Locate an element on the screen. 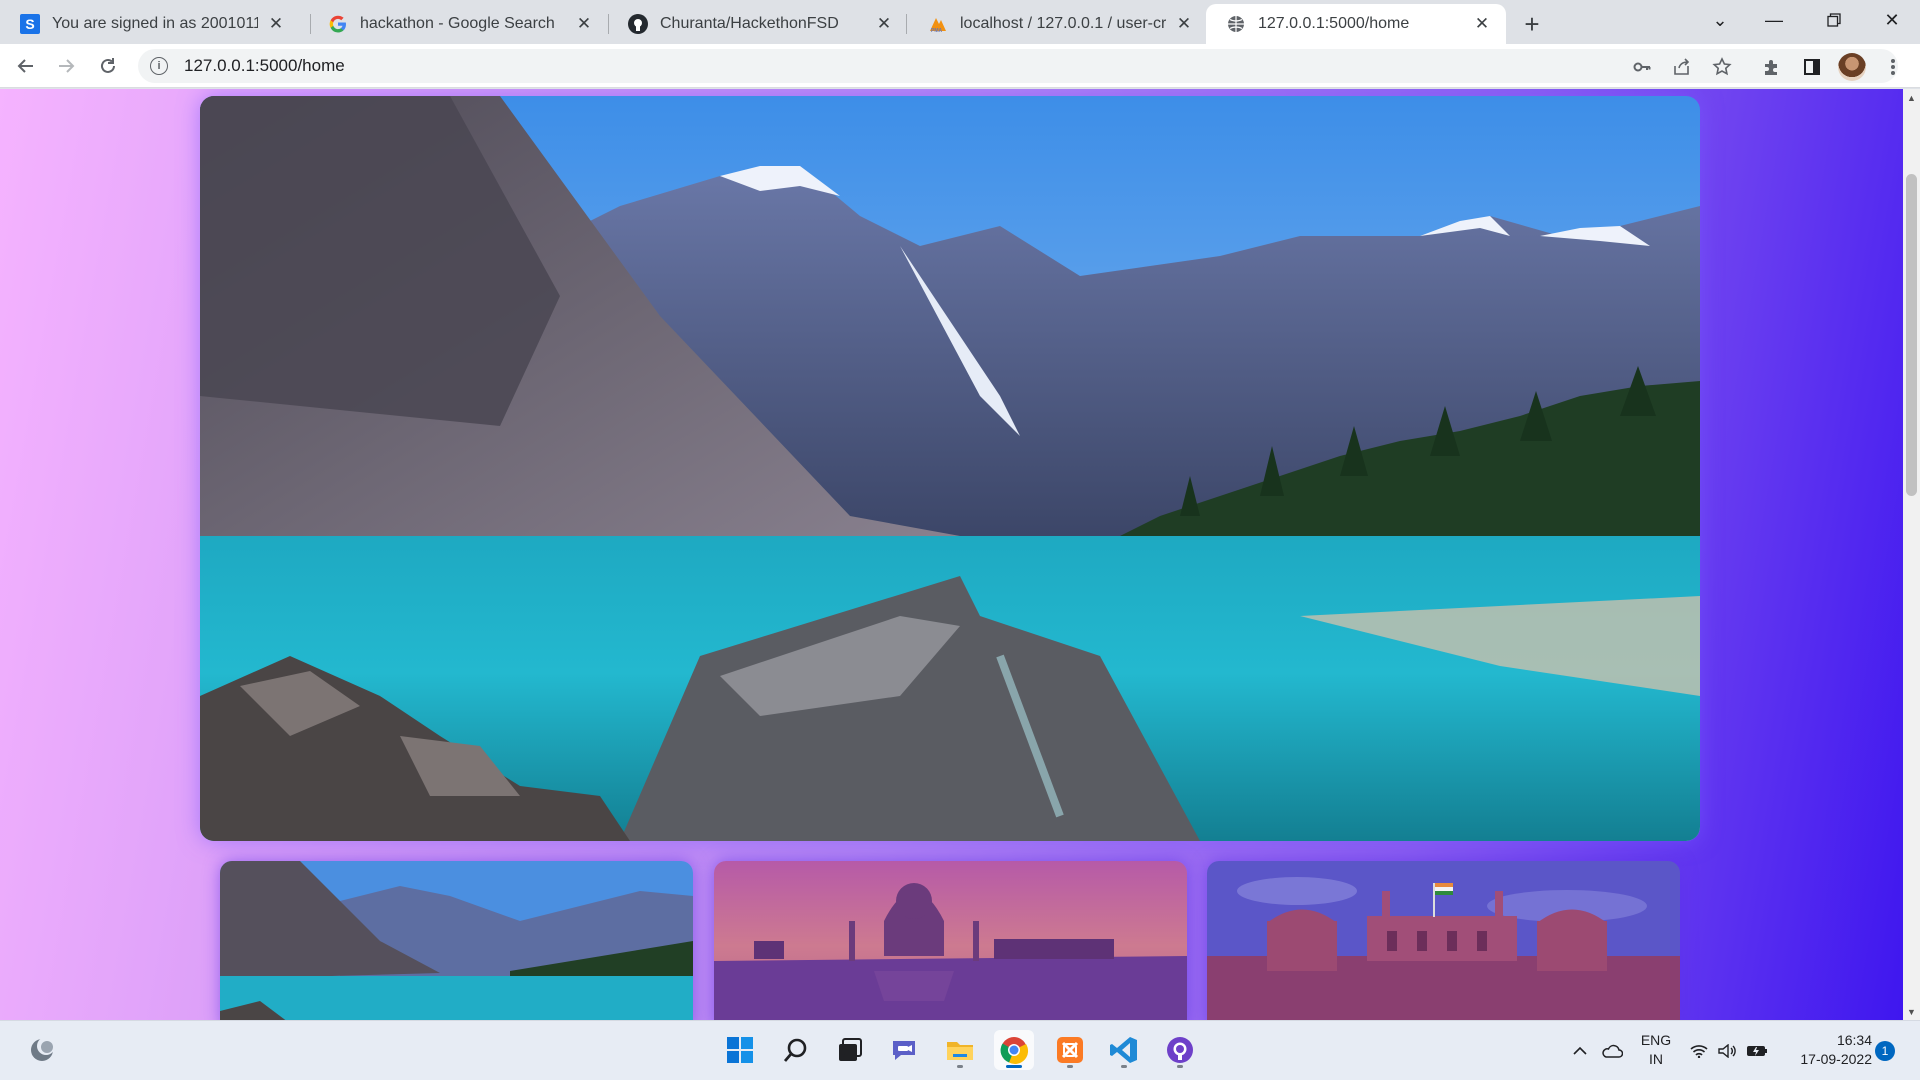 This screenshot has height=1080, width=1920. tab-home: 127.0.0.1:5000/home ✕ is located at coordinates (1356, 24).